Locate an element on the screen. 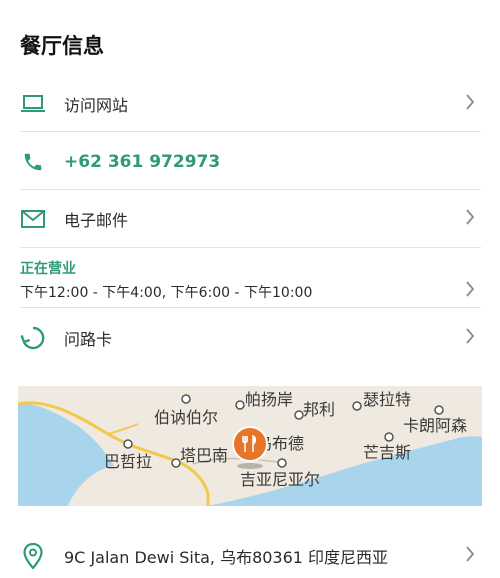  map-place-label: 巴哲拉 is located at coordinates (128, 461).